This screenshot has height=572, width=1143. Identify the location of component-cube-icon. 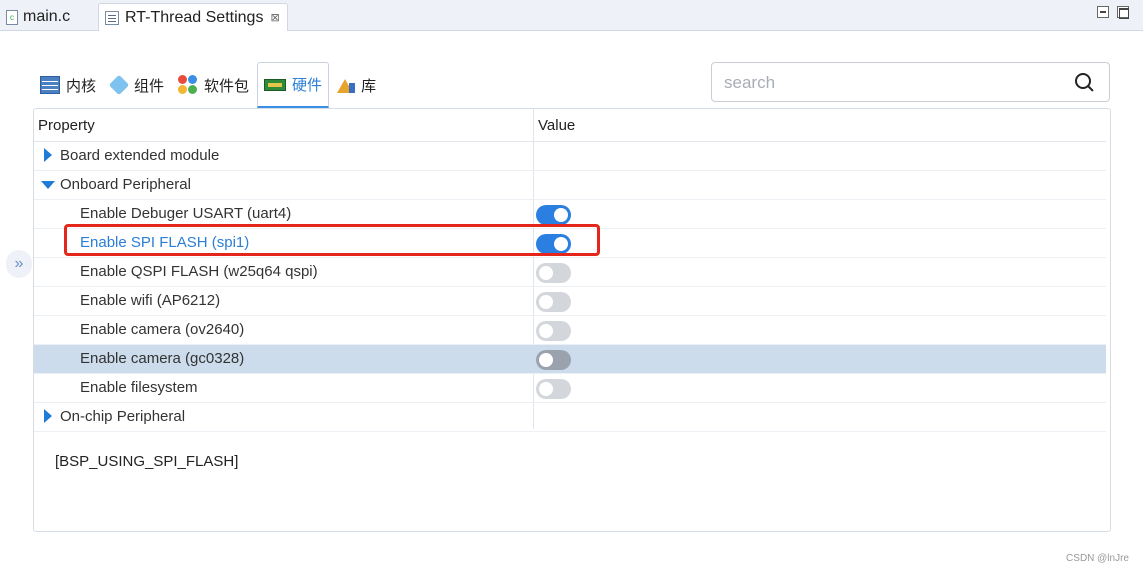
(119, 85).